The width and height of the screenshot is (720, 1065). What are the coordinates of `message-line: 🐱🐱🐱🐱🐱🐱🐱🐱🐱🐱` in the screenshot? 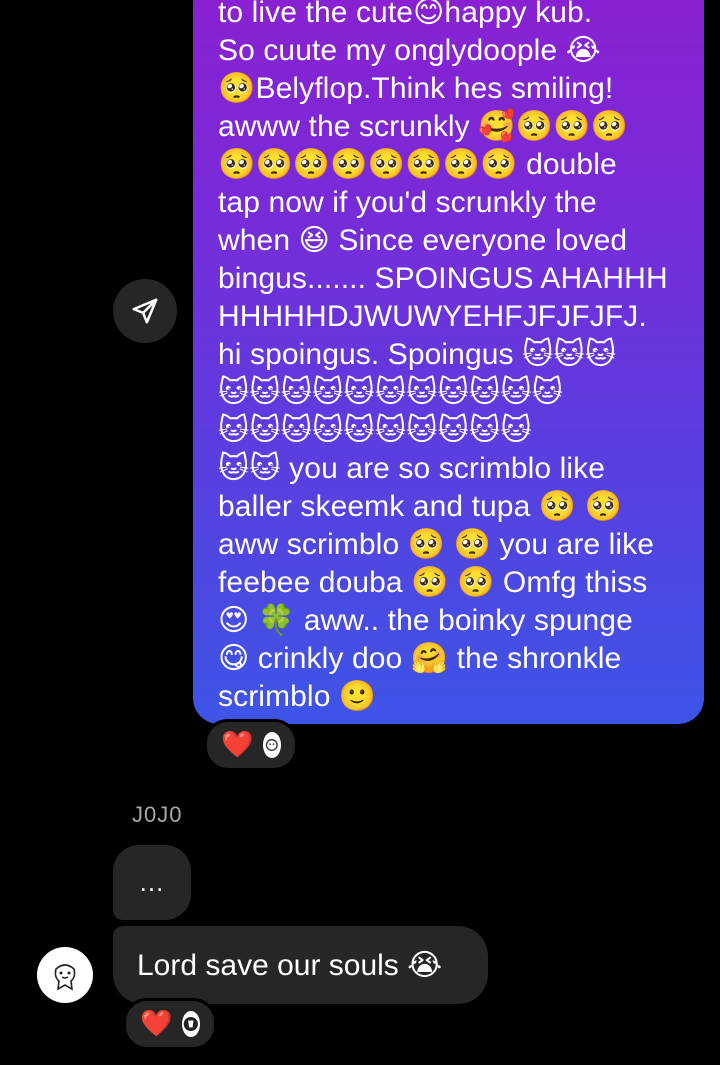 It's located at (375, 430).